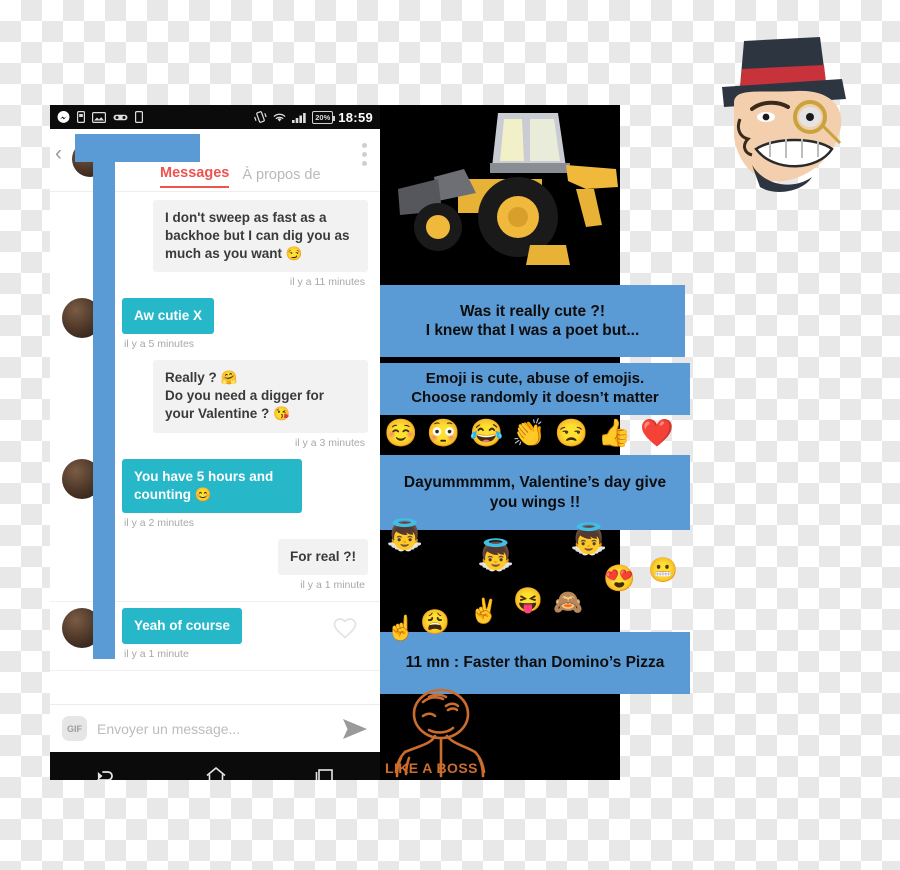  Describe the element at coordinates (139, 117) in the screenshot. I see `phone-icon` at that location.